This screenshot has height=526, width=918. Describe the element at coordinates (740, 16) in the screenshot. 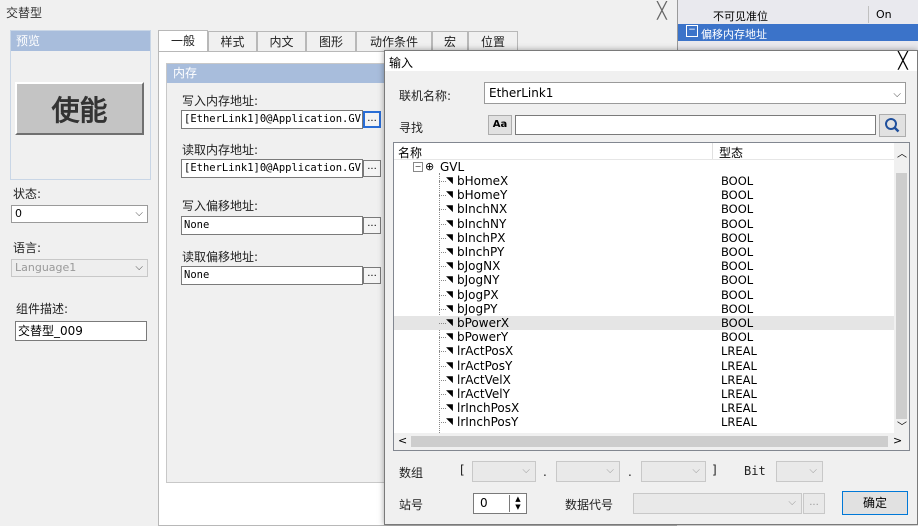

I see `property-name: 不可见准位` at that location.